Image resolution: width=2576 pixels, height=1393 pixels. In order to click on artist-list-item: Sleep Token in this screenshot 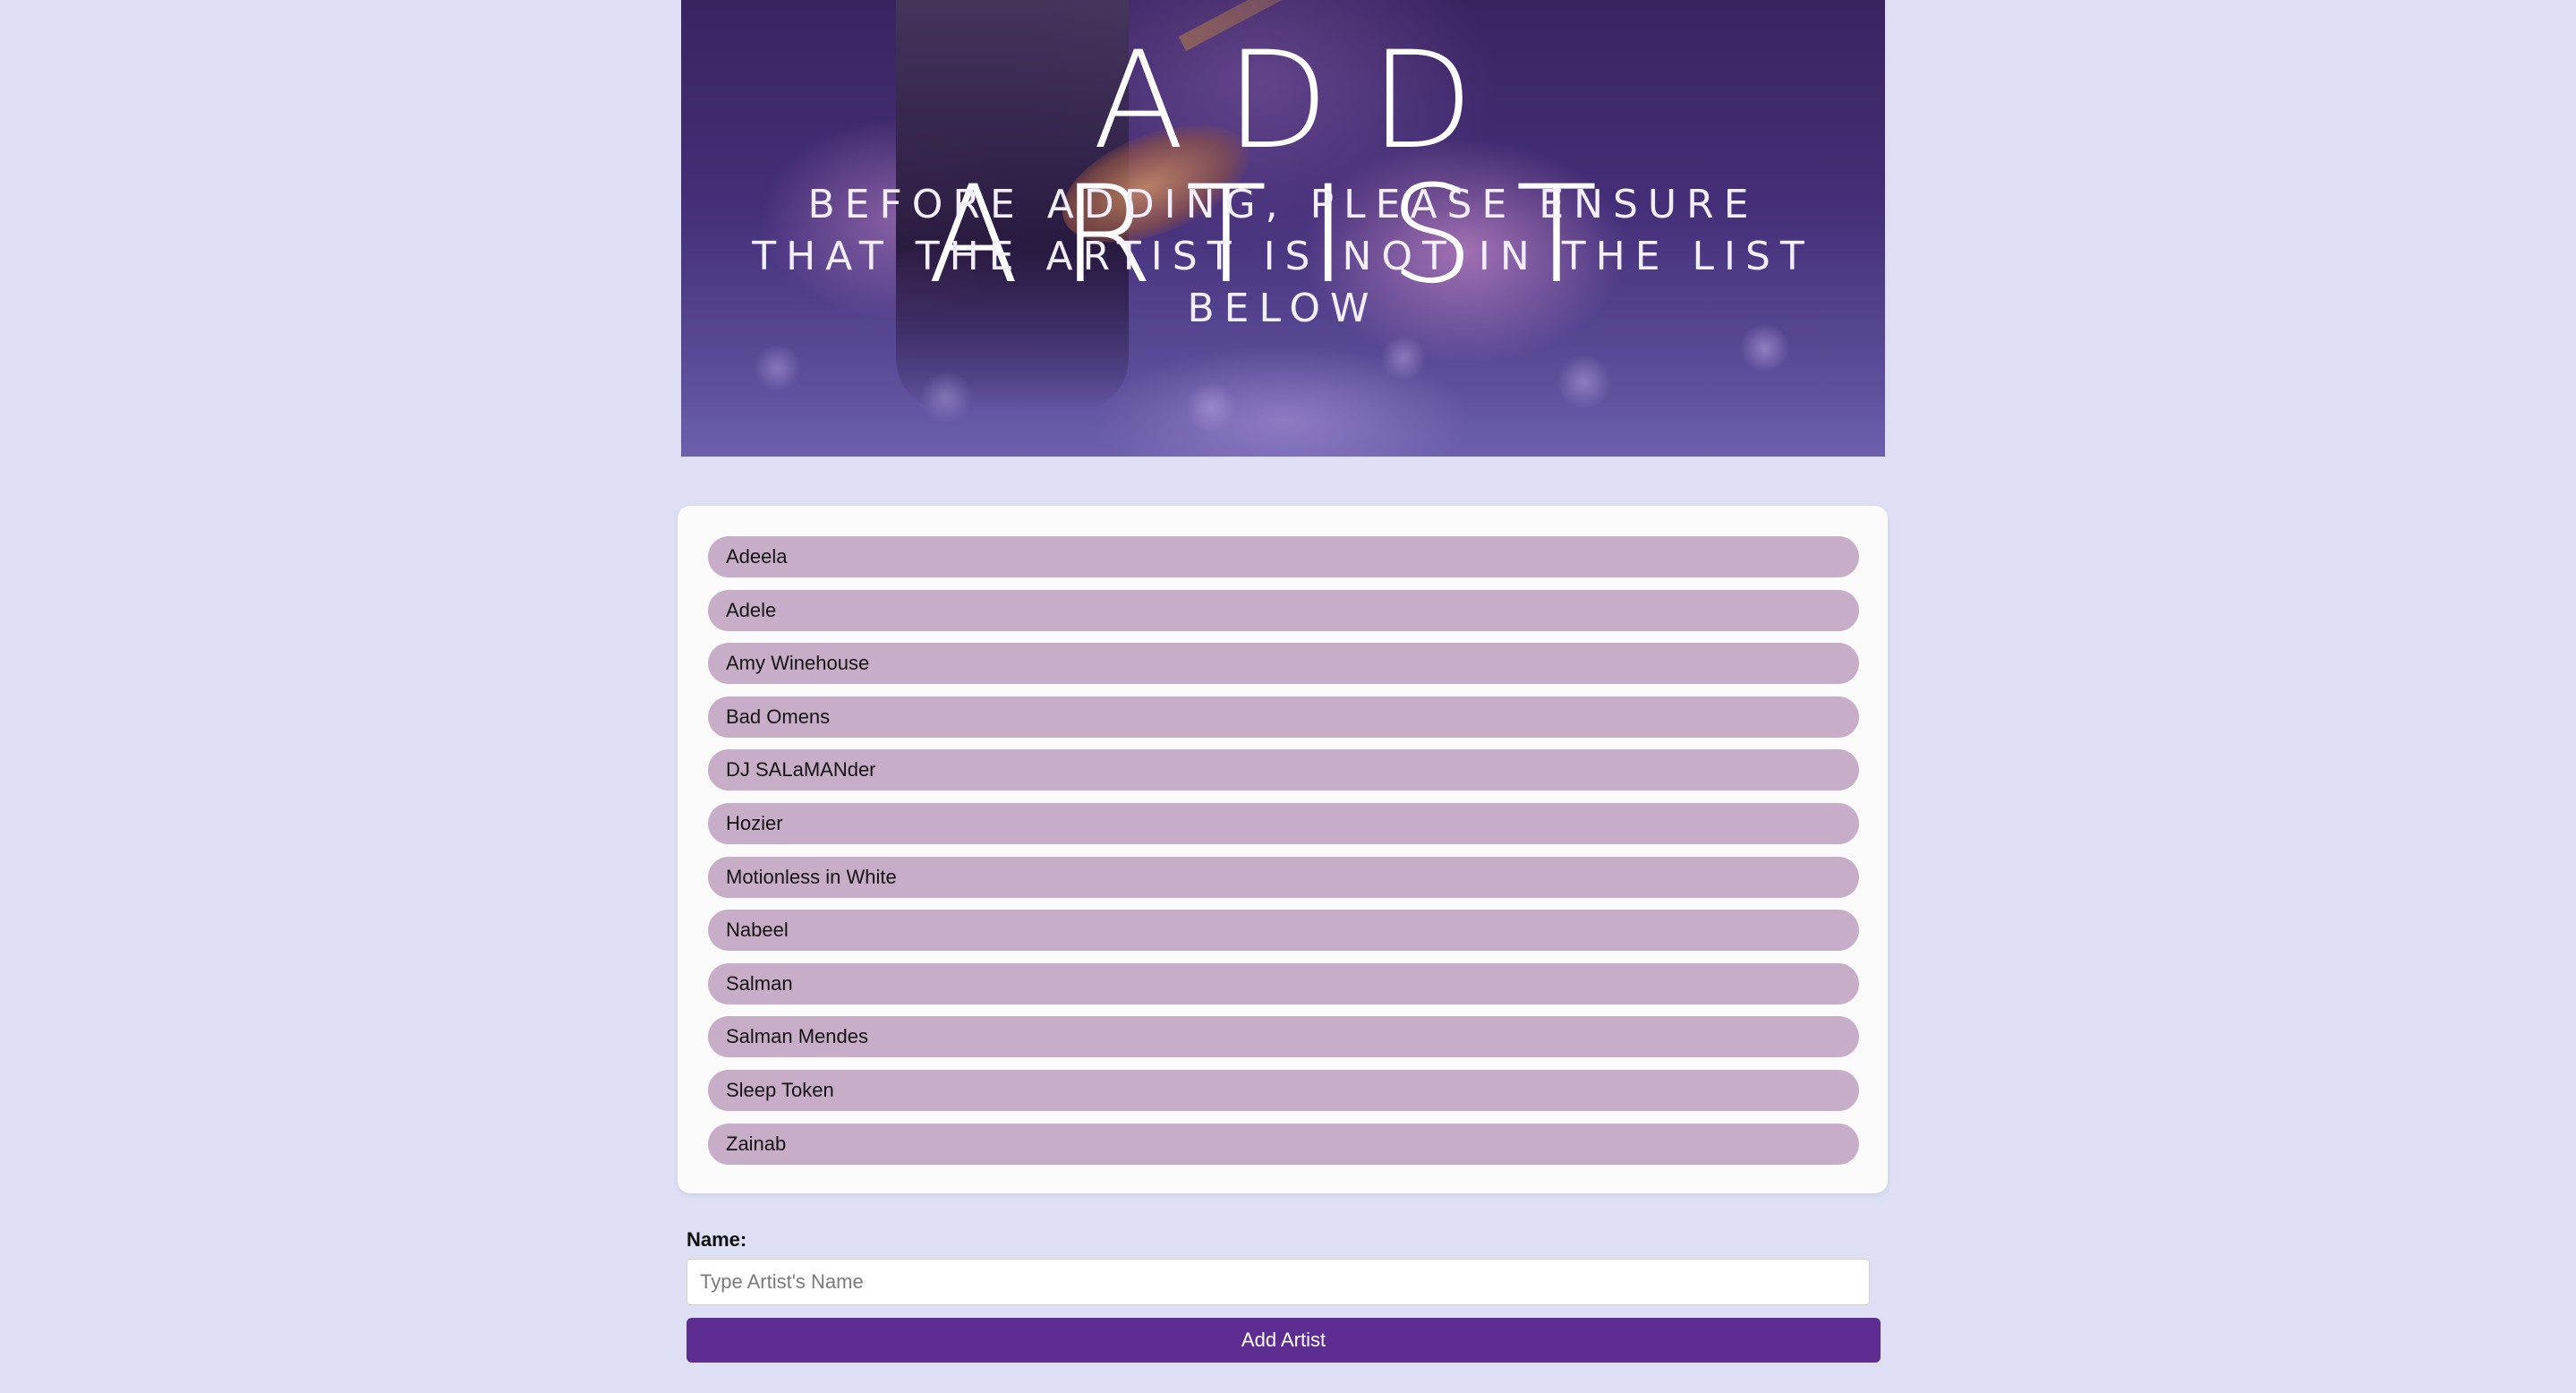, I will do `click(1283, 1090)`.